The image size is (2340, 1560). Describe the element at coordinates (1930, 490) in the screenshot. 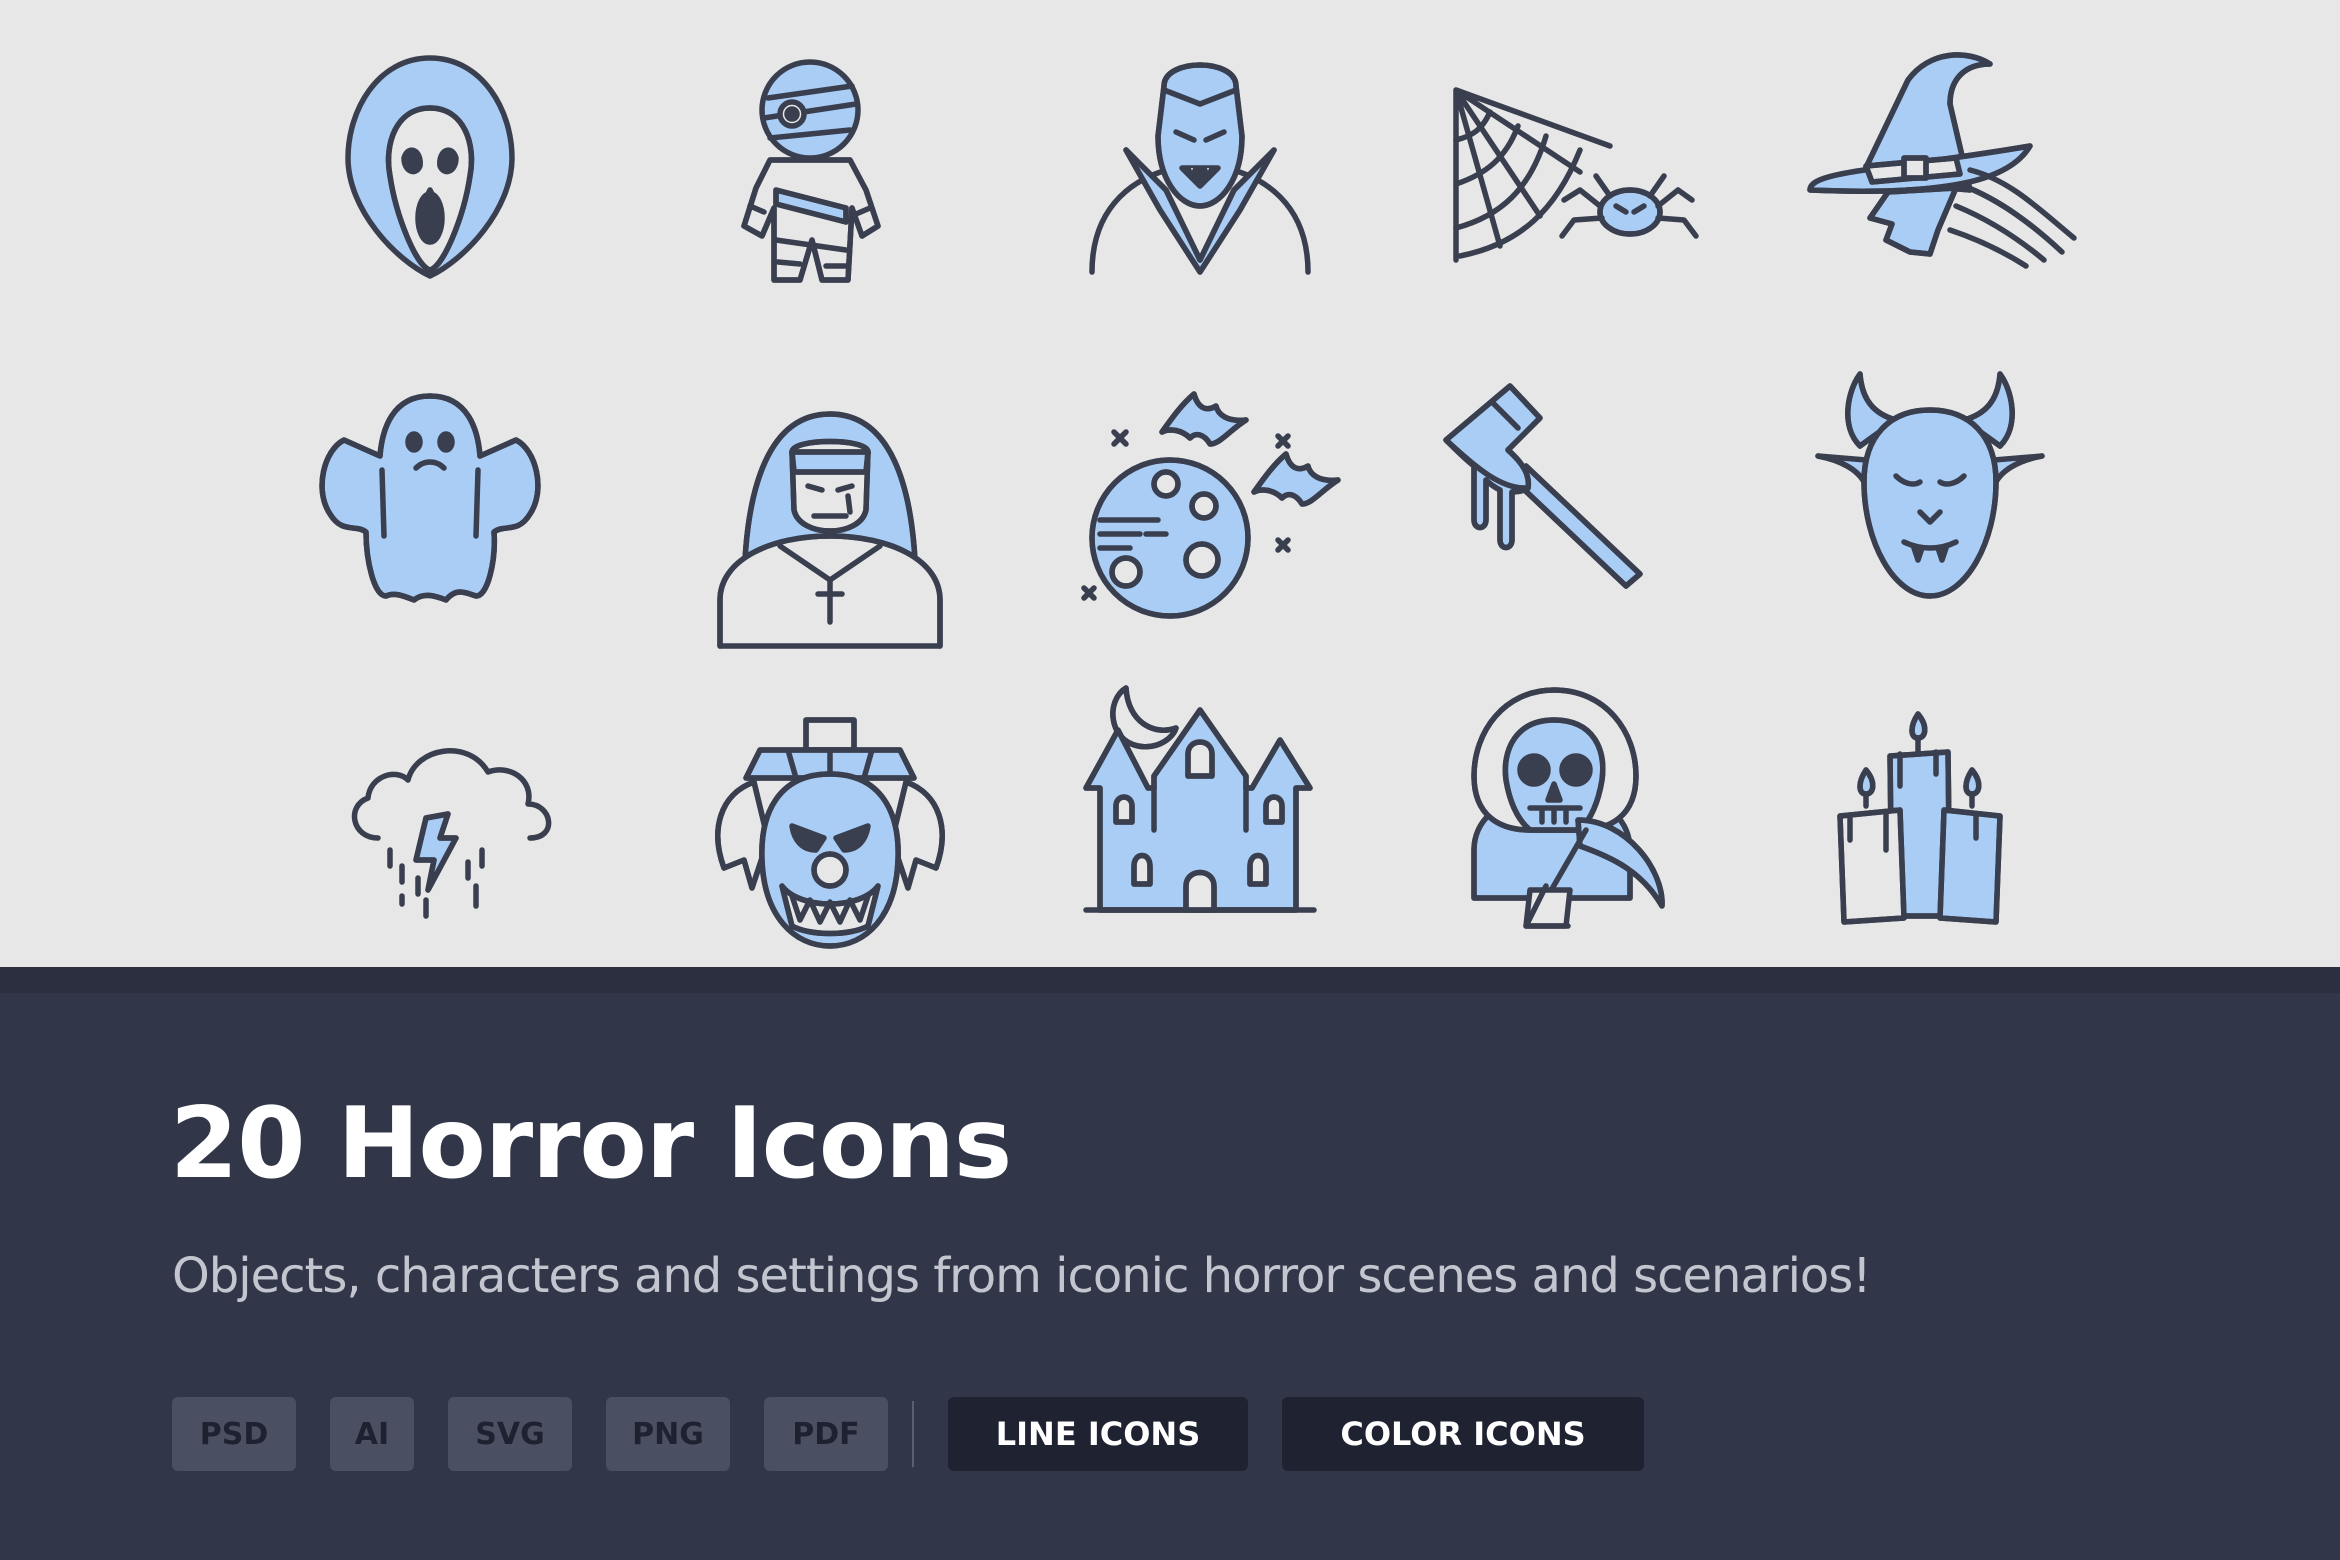

I see `devil-icon` at that location.